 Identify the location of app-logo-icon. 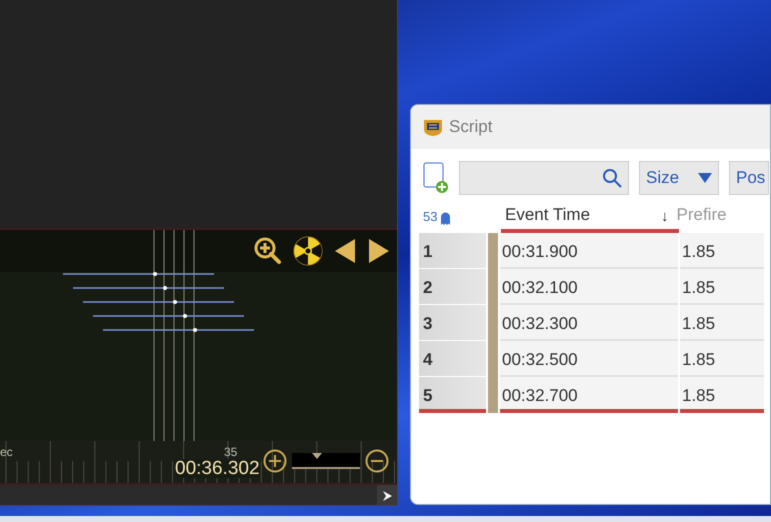
(433, 127).